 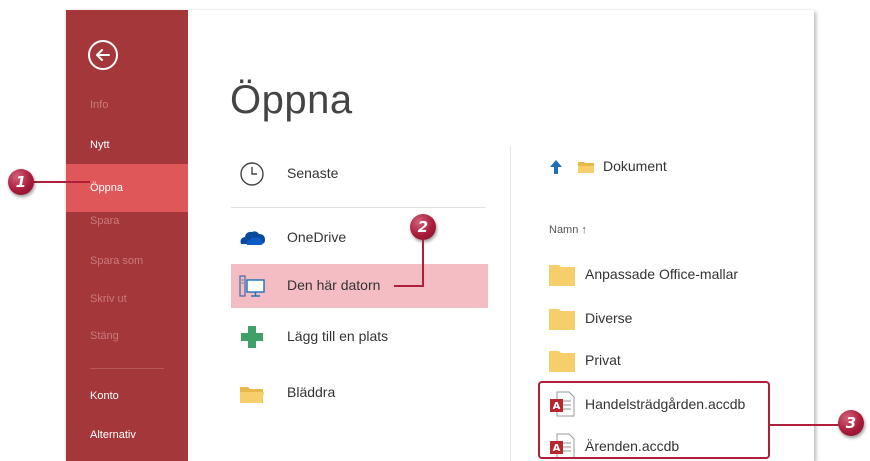 I want to click on location-browse: Bläddra, so click(x=359, y=393).